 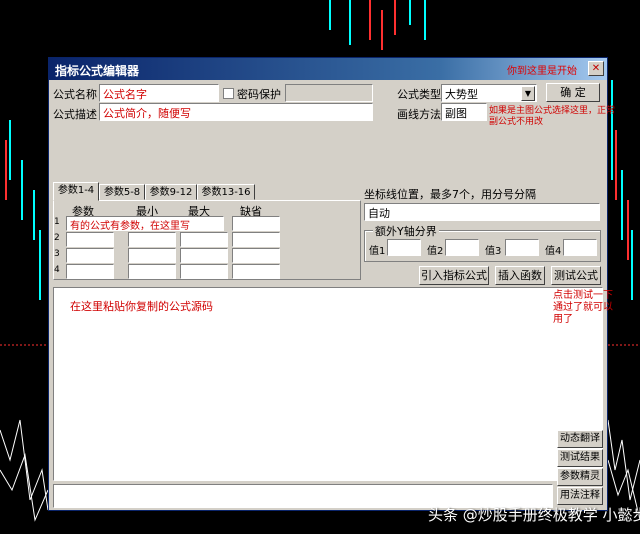 I want to click on formula-name-input: 公式名字, so click(x=159, y=93).